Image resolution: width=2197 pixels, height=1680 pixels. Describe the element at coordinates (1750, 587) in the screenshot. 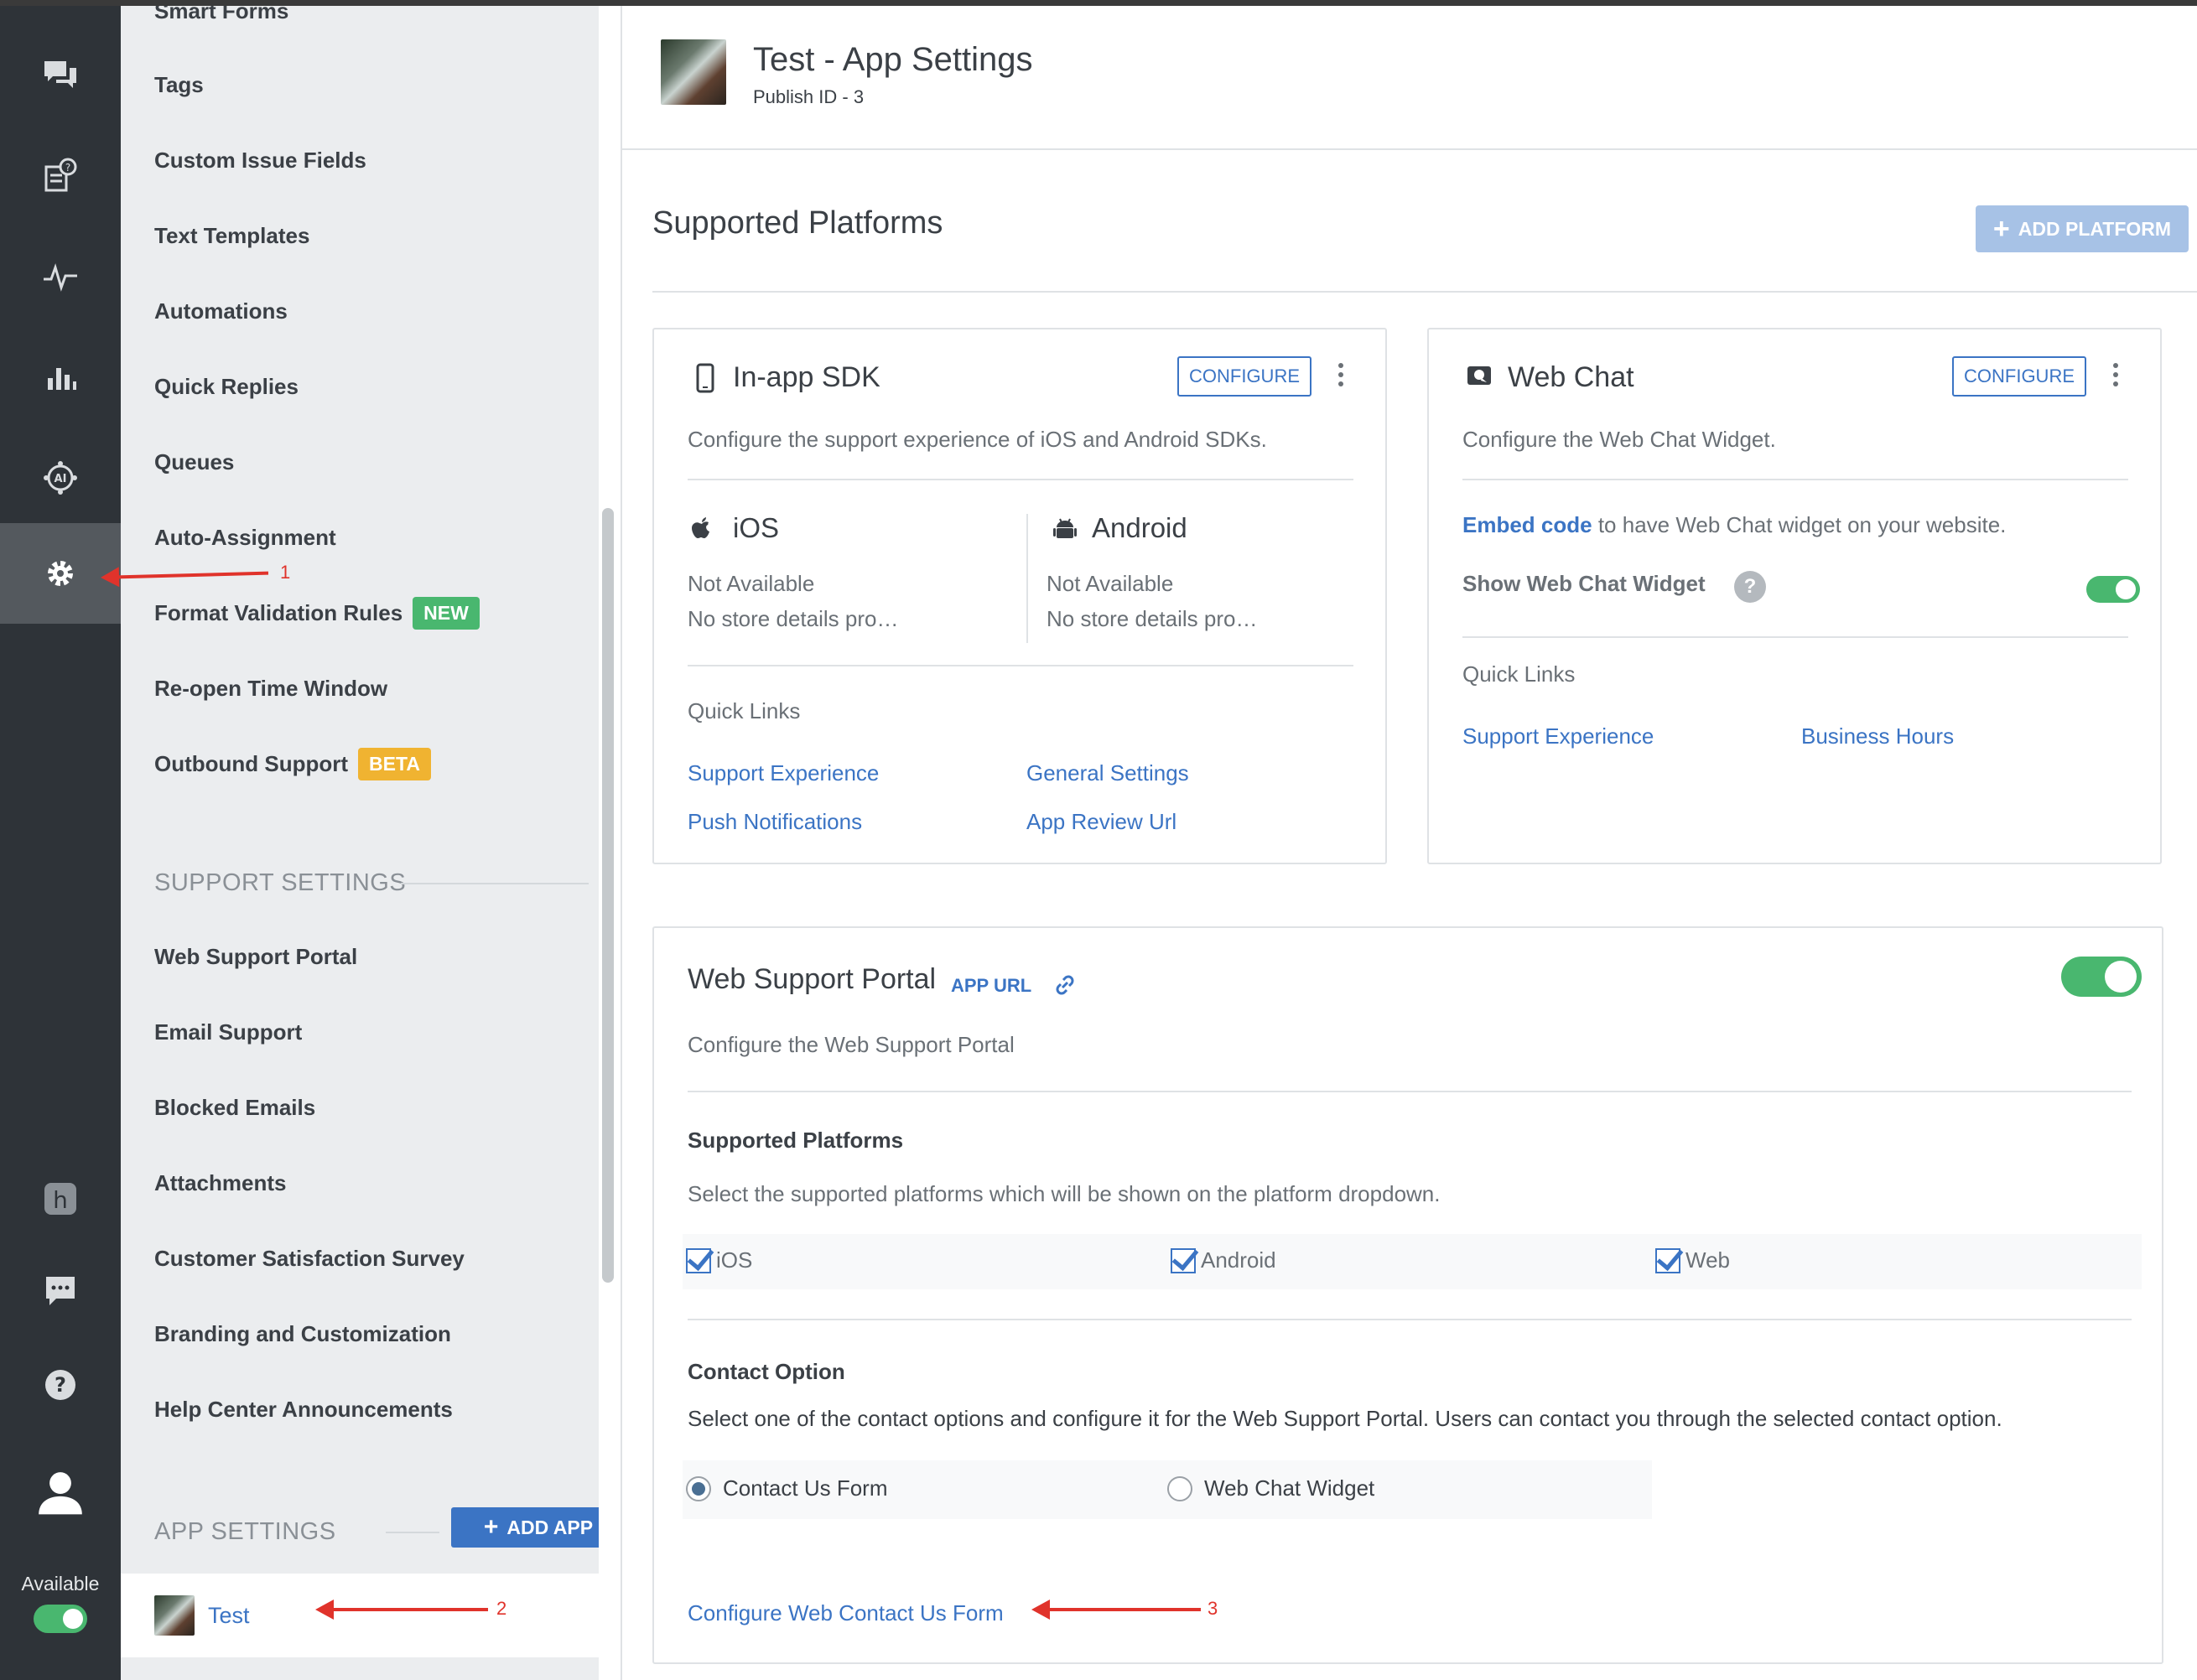

I see `help-tooltip-icon: ?` at that location.